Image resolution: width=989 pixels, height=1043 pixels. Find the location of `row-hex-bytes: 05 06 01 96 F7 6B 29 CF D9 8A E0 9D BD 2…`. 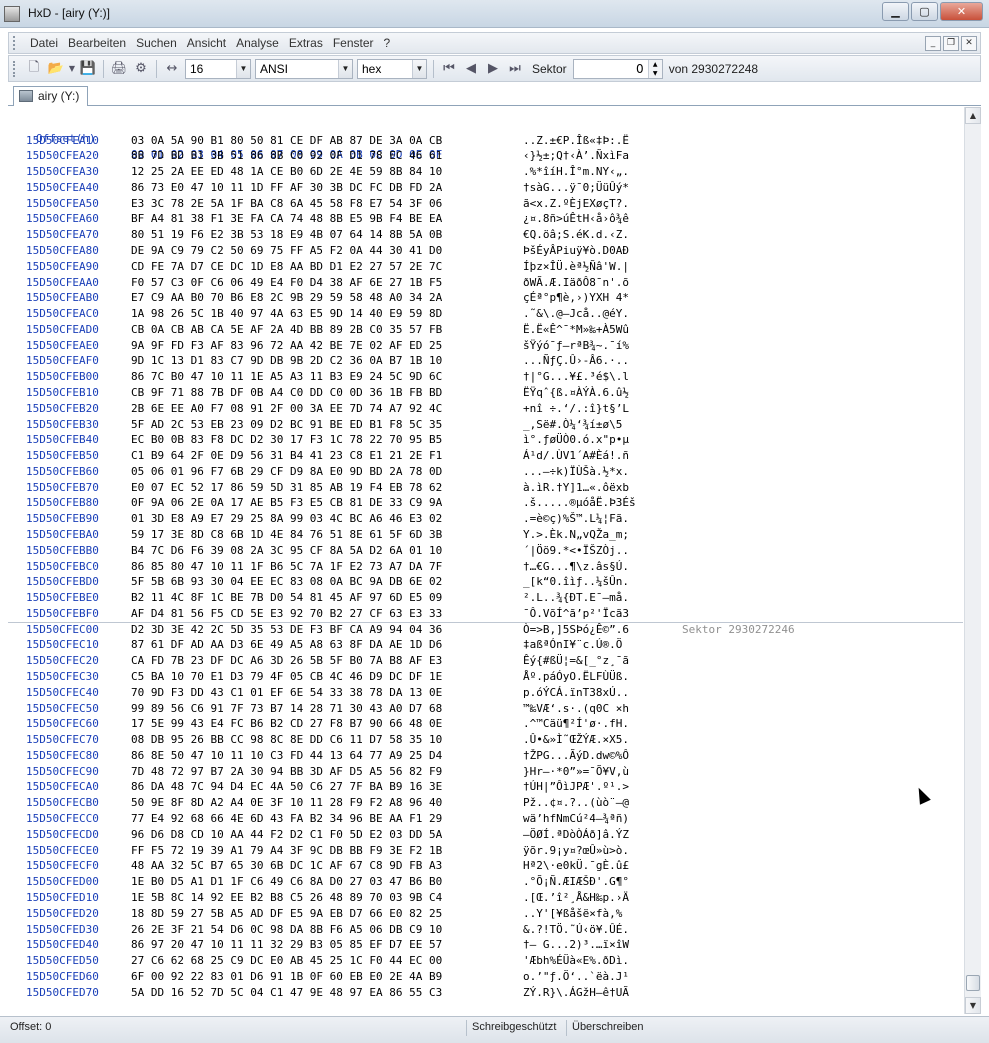

row-hex-bytes: 05 06 01 96 F7 6B 29 CF D9 8A E0 9D BD 2… is located at coordinates (286, 472).